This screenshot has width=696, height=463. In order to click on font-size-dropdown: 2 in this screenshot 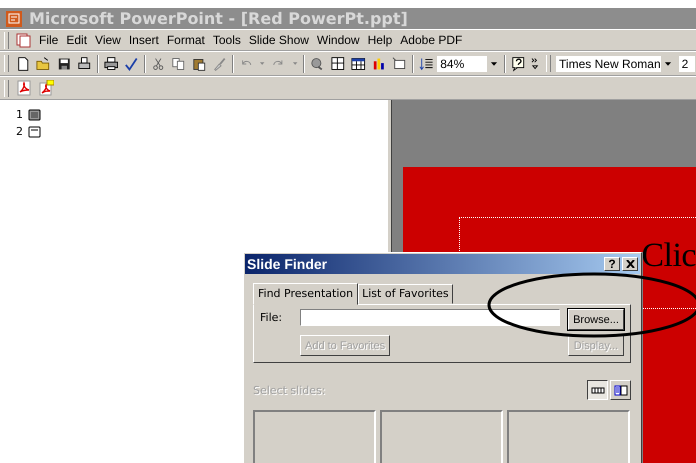, I will do `click(687, 63)`.